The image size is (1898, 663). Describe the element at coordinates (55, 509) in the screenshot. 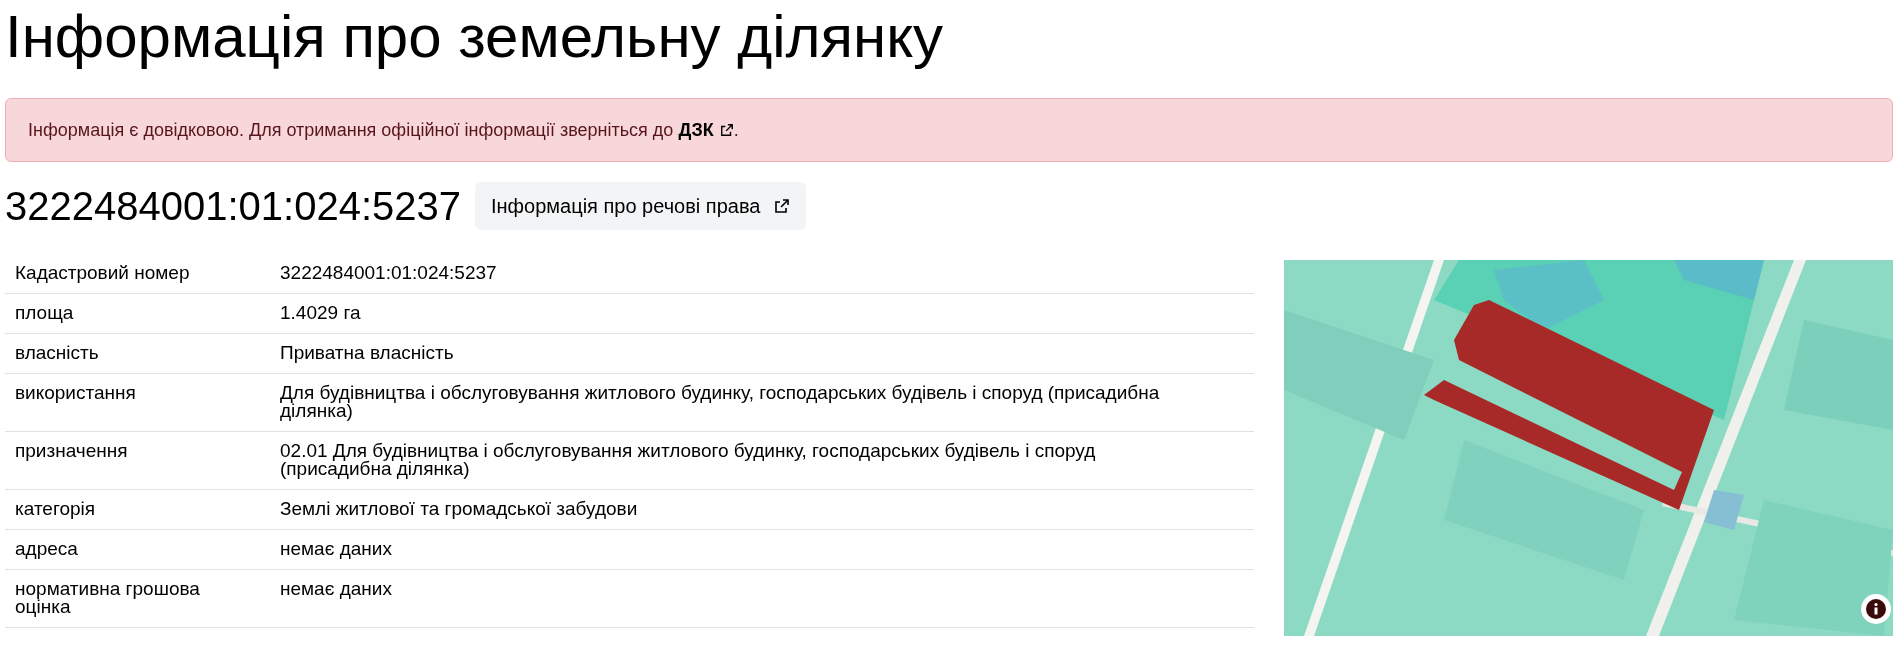

I see `row-label: категорія` at that location.